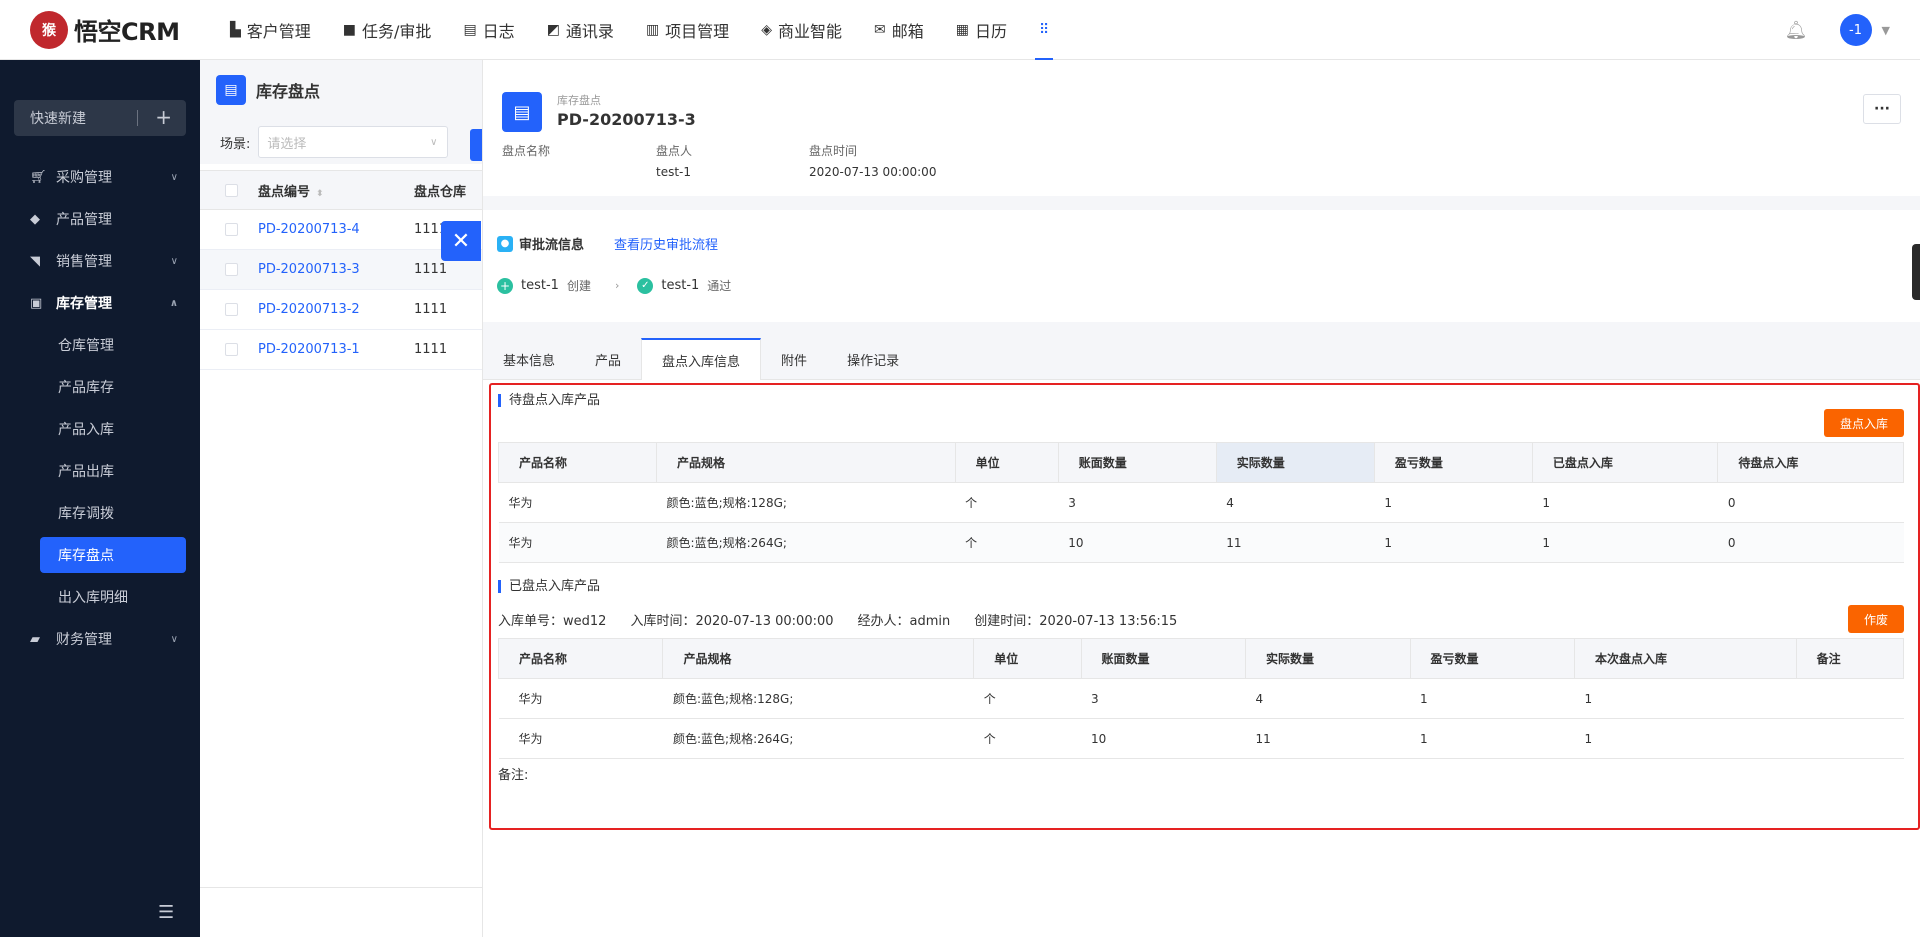 The width and height of the screenshot is (1920, 937). Describe the element at coordinates (336, 229) in the screenshot. I see `row-code-link: PD-20200713-4` at that location.